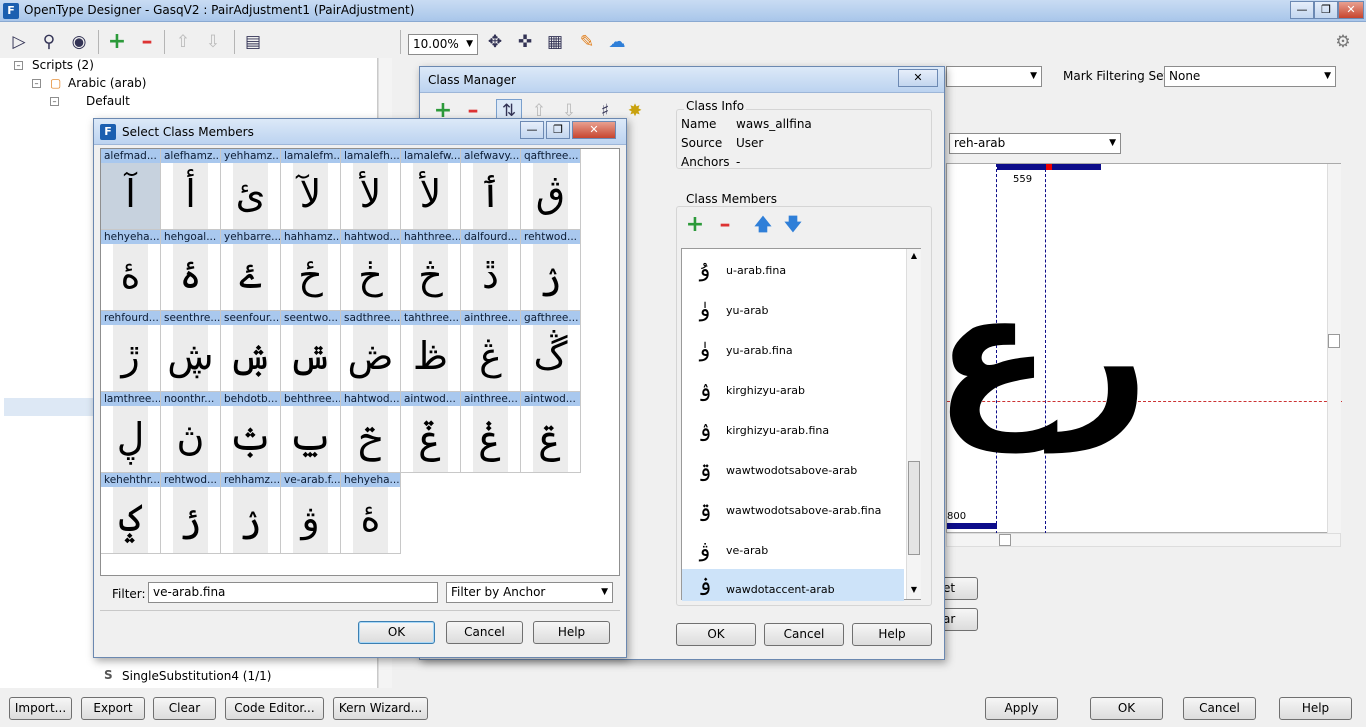  I want to click on maximize-button: ❐, so click(1326, 10).